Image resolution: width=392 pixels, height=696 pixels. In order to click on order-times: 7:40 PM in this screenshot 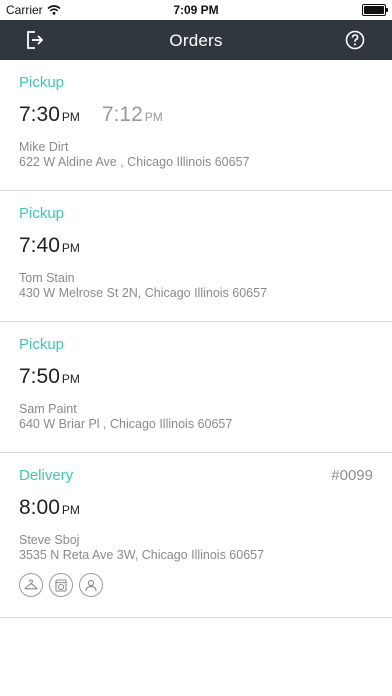, I will do `click(49, 246)`.